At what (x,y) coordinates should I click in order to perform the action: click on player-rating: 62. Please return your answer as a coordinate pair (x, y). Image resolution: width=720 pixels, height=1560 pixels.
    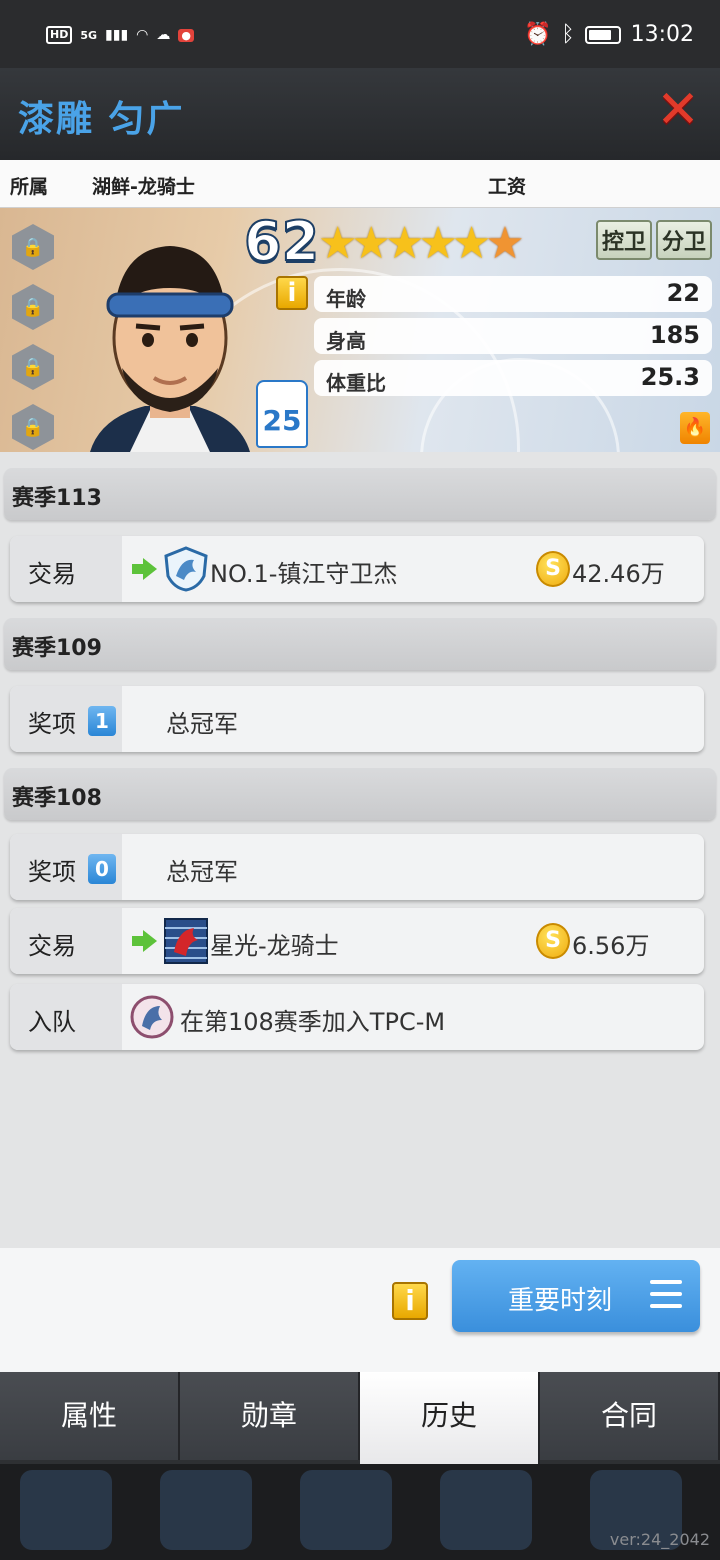
    Looking at the image, I should click on (281, 241).